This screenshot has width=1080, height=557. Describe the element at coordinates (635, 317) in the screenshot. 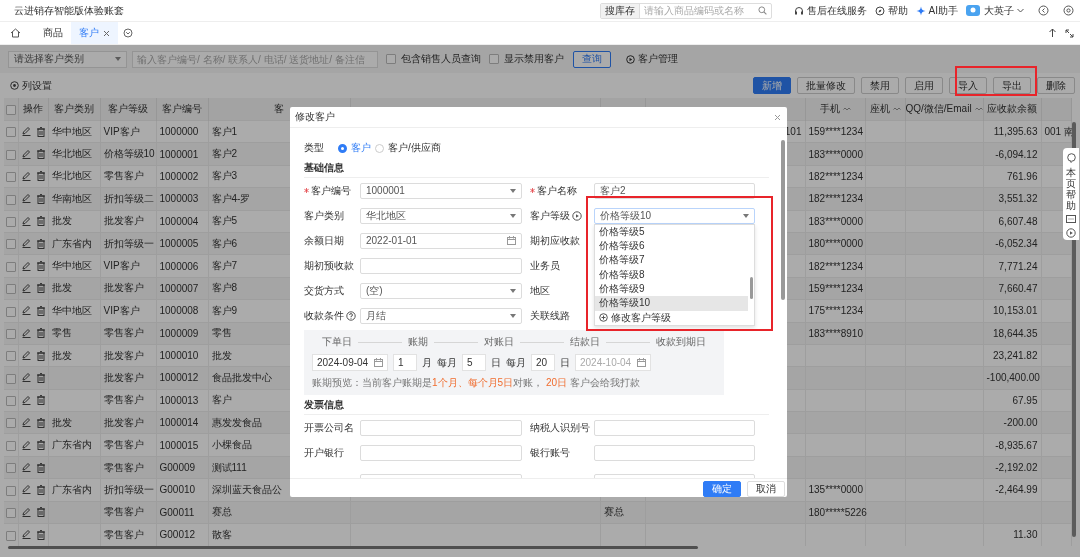

I see `edit-level-button: 修改客户等级` at that location.